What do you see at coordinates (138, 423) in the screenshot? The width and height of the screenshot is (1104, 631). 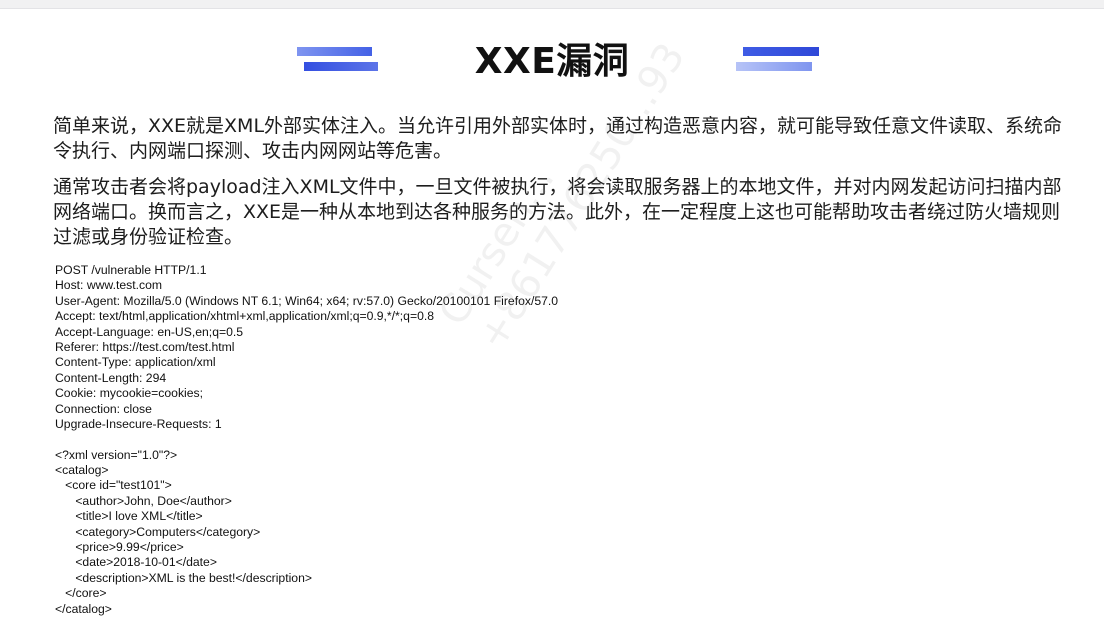 I see `code-line: Upgrade-Insecure-Requests: 1` at bounding box center [138, 423].